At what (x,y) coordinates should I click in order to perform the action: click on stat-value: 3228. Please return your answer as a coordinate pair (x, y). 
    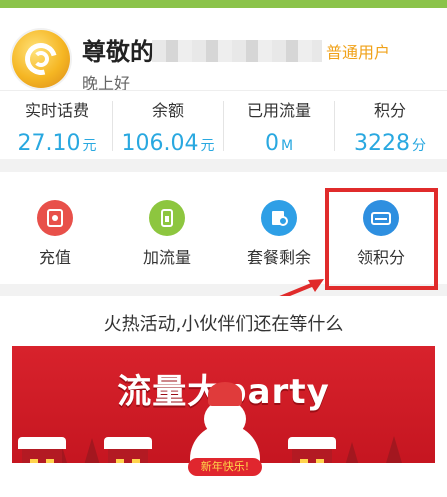
    Looking at the image, I should click on (382, 143).